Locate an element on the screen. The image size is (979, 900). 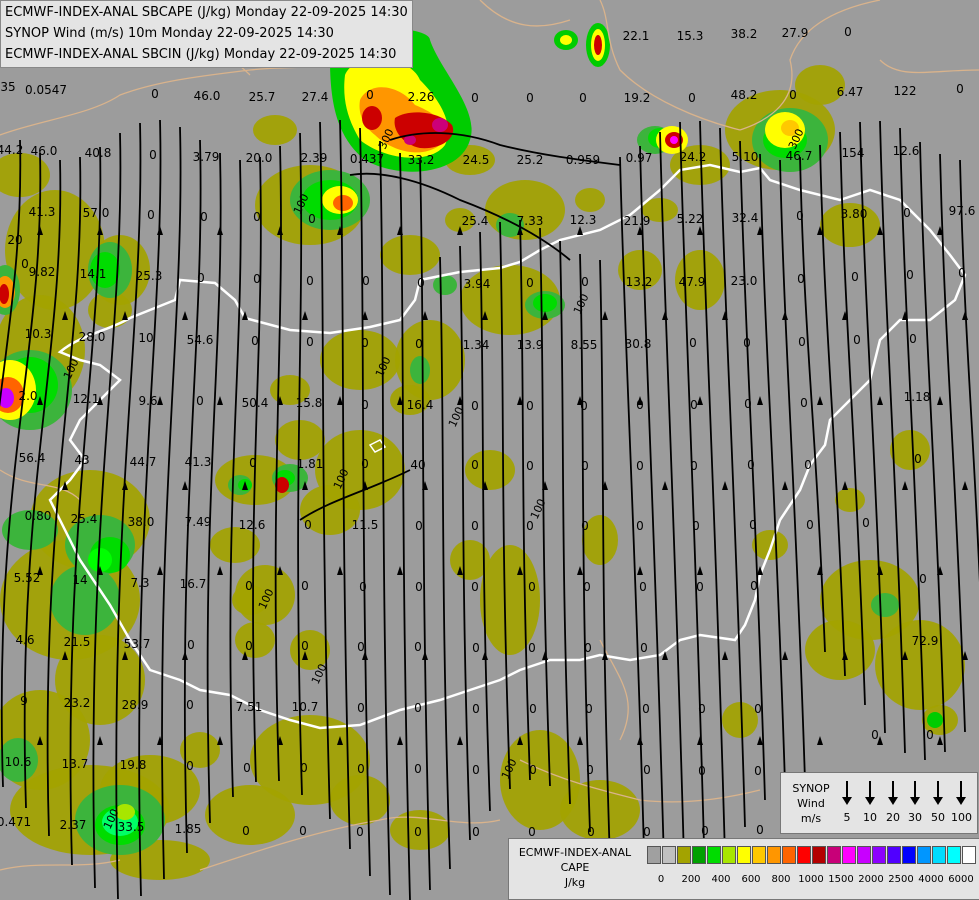
grid-value: 14 is located at coordinates (80, 580).